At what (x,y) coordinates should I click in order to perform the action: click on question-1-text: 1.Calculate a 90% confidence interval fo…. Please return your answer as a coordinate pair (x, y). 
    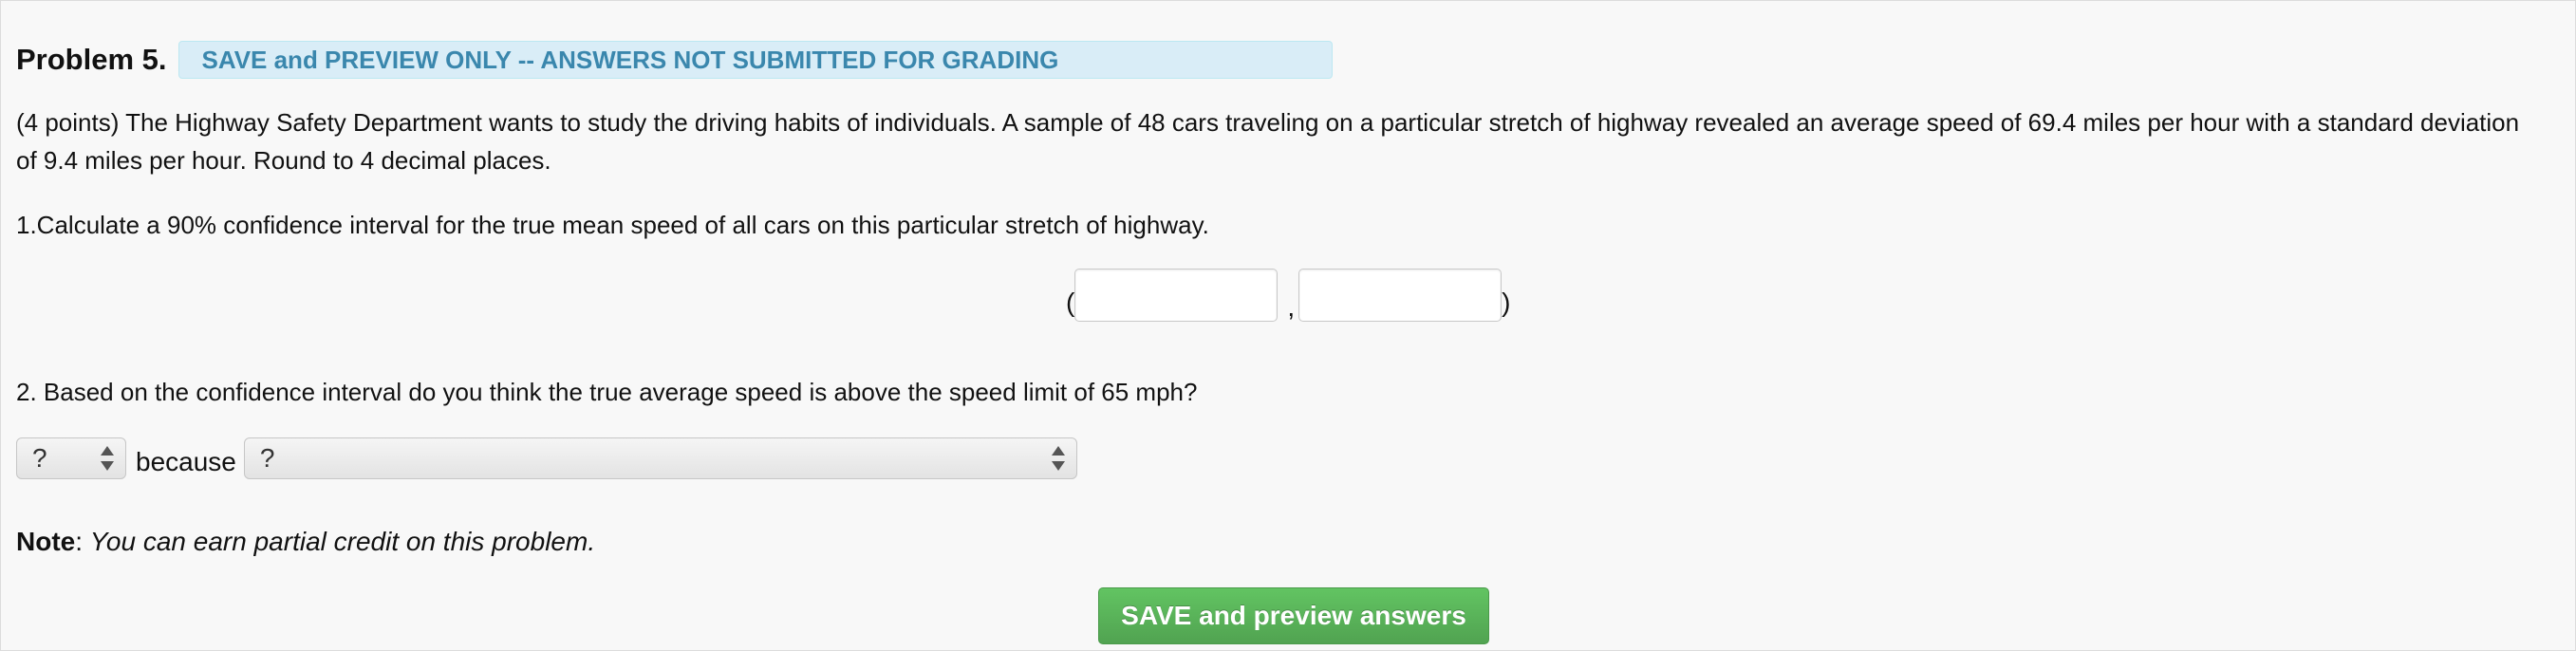
    Looking at the image, I should click on (612, 225).